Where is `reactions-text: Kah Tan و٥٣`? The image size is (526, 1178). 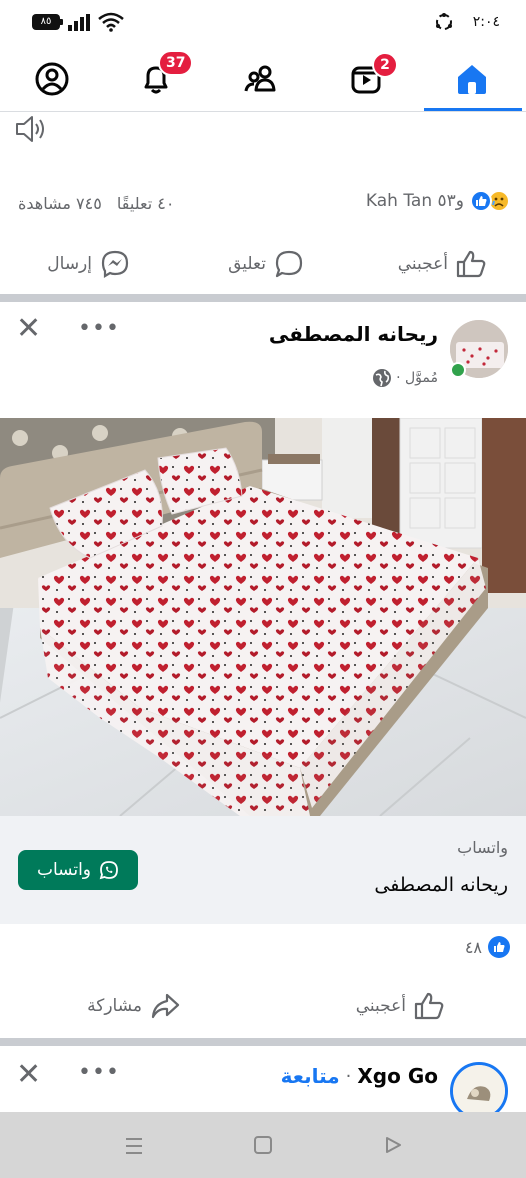
reactions-text: Kah Tan و٥٣ is located at coordinates (414, 201).